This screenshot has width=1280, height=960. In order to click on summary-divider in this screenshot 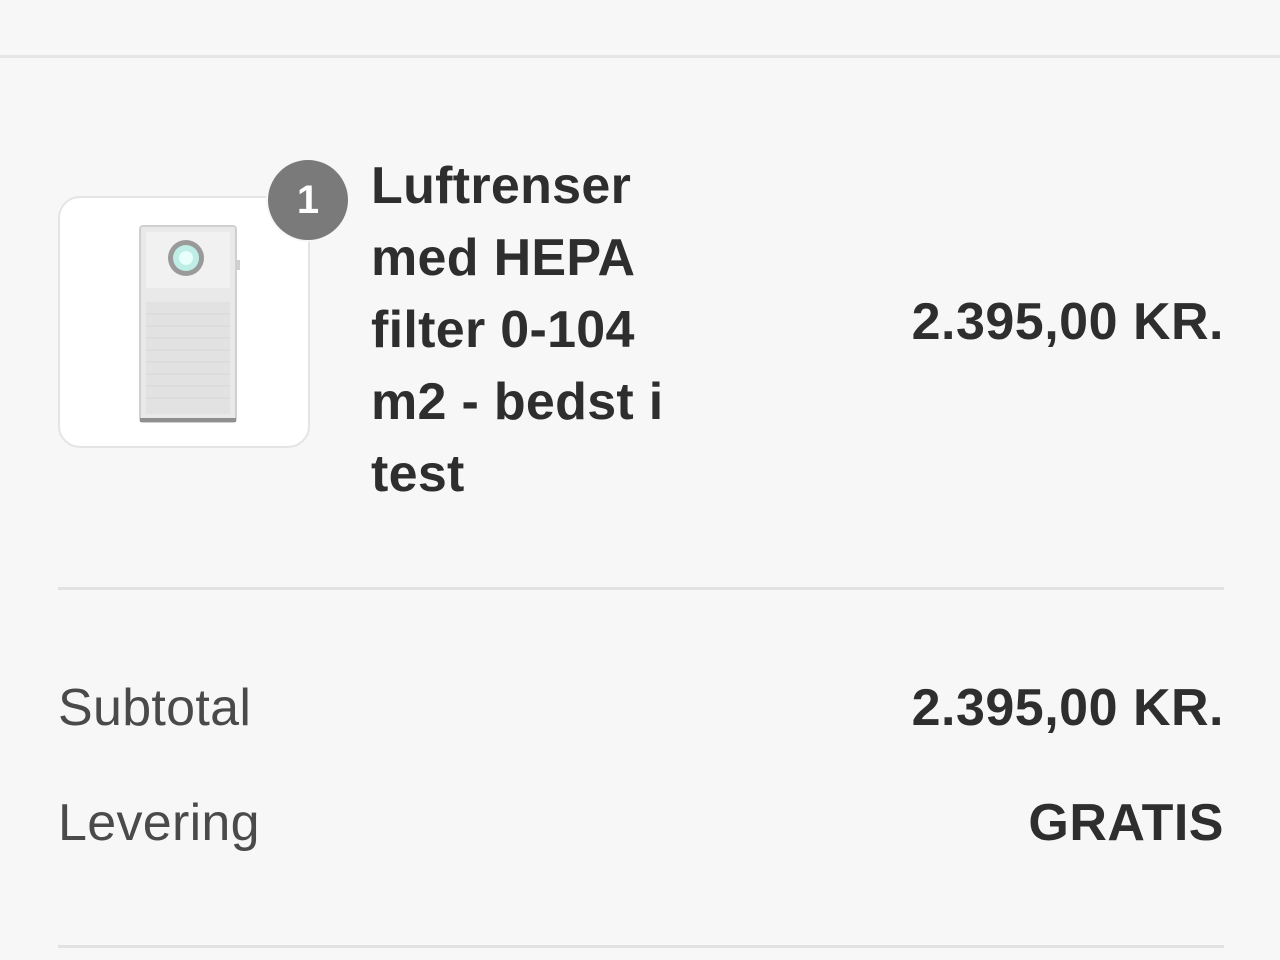, I will do `click(641, 588)`.